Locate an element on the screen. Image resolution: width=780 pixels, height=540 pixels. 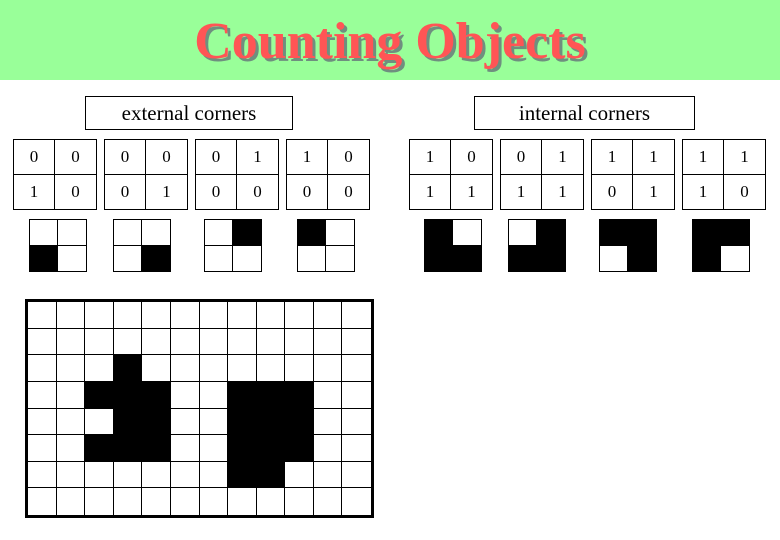
internal-pixel-pattern is located at coordinates (721, 245).